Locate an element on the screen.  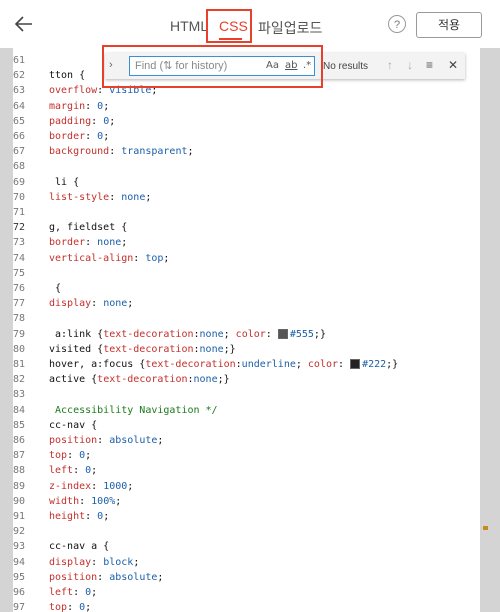
line-number: 67 is located at coordinates (19, 152).